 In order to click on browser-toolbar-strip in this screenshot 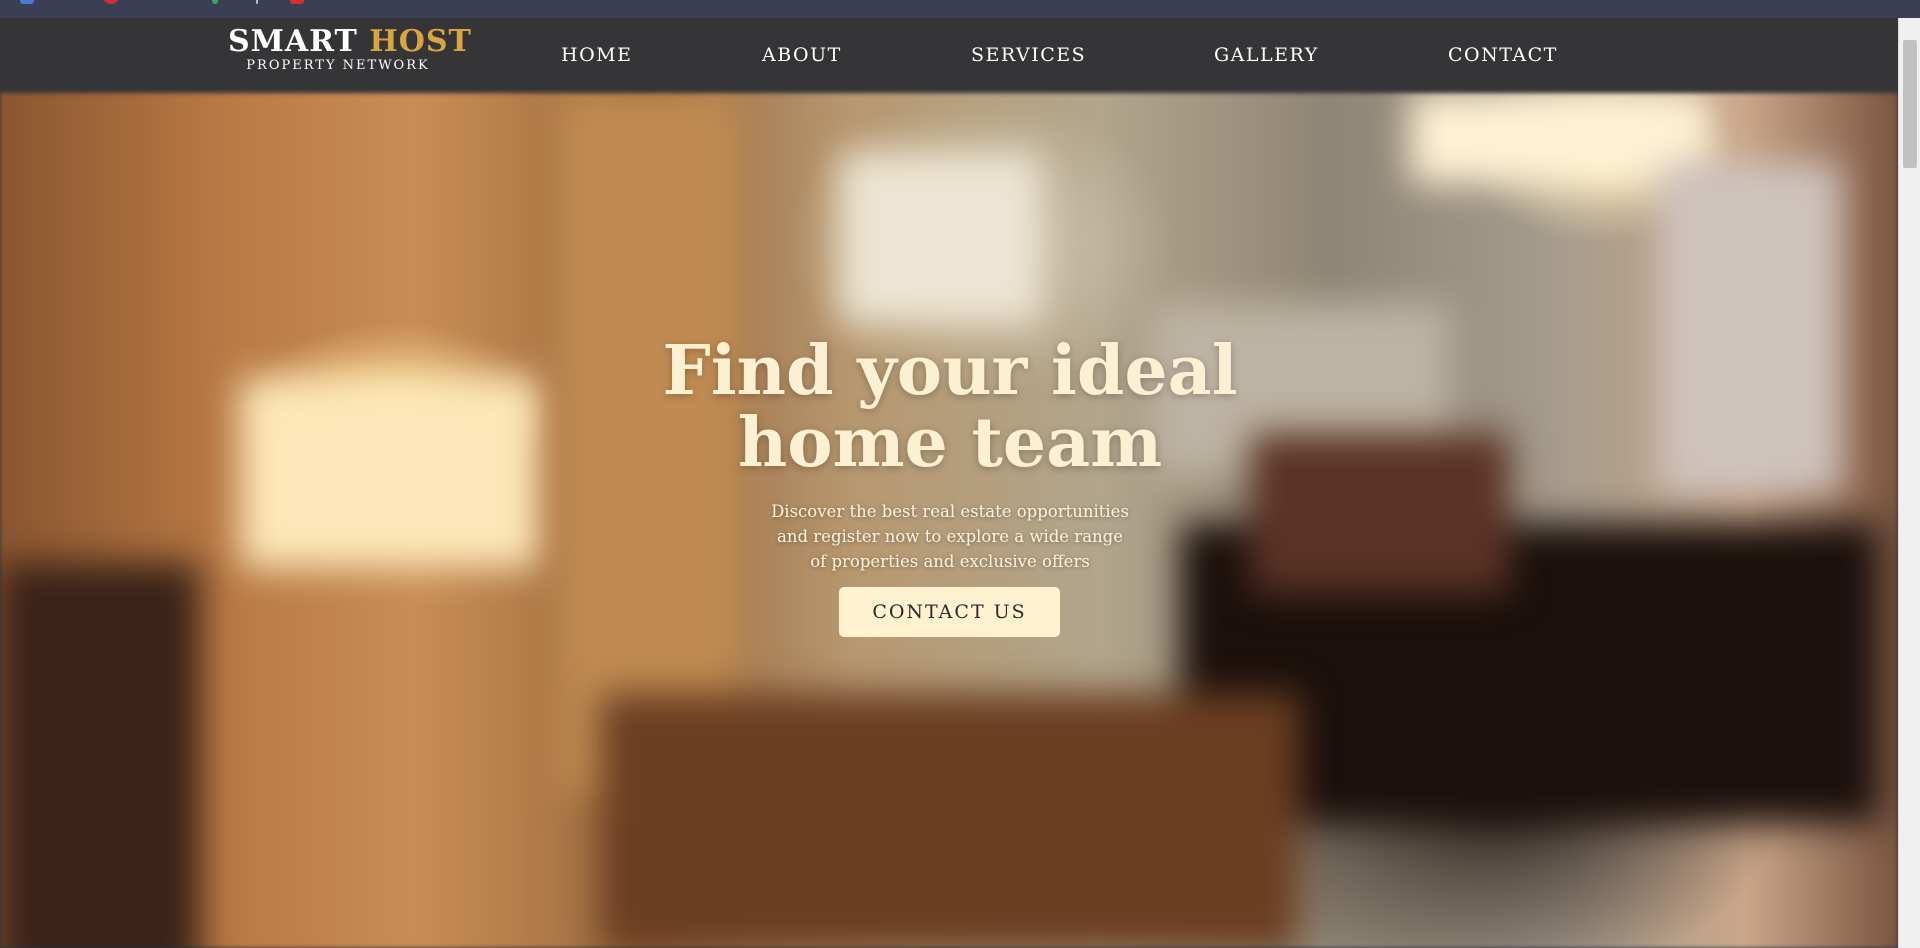, I will do `click(960, 9)`.